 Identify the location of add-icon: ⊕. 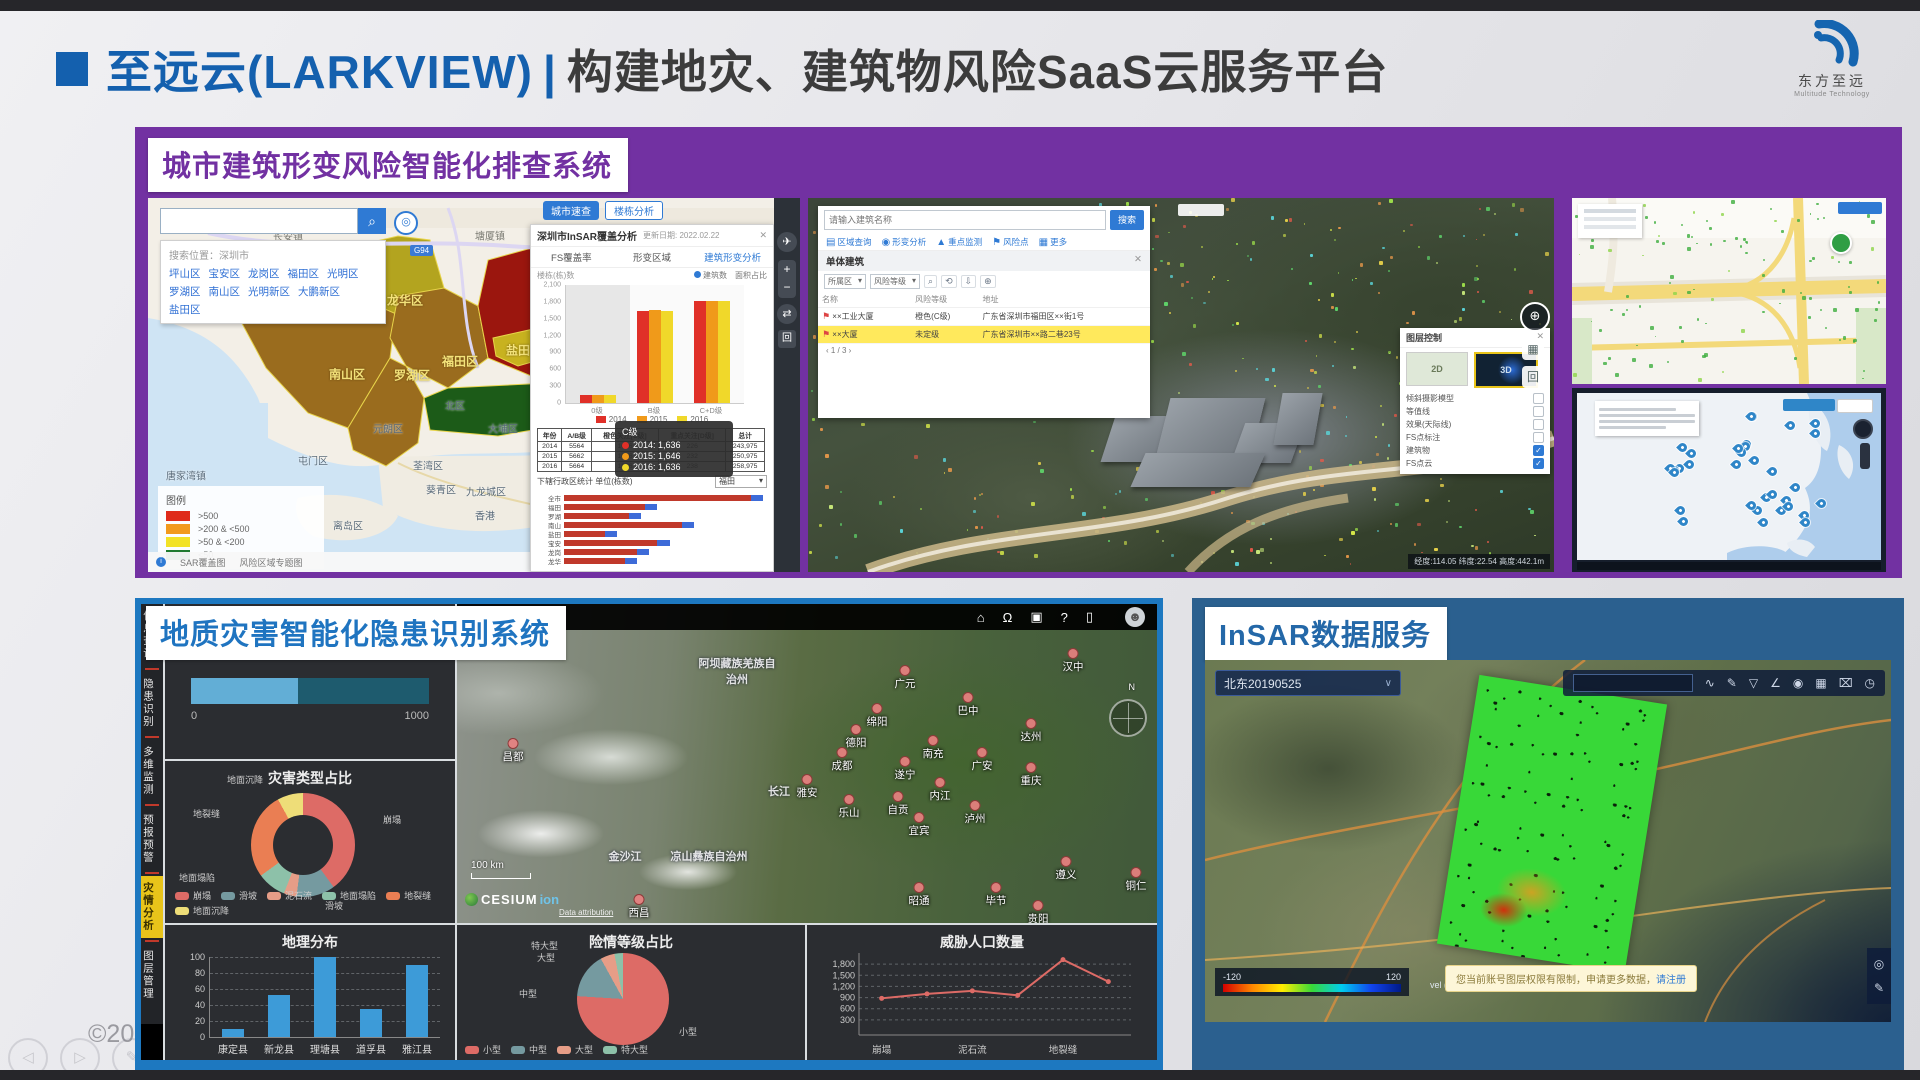
(1535, 317).